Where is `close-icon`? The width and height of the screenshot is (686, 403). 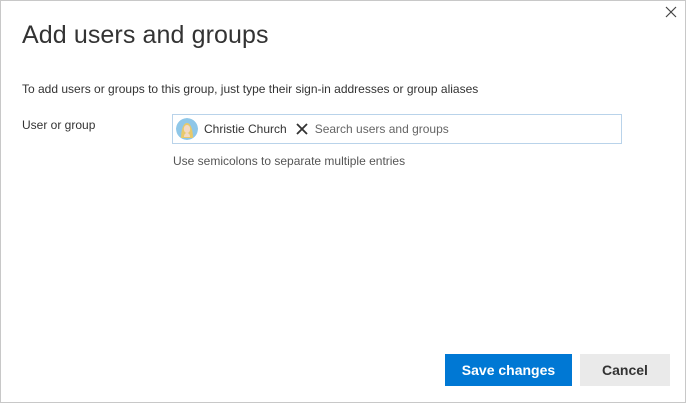 close-icon is located at coordinates (671, 14).